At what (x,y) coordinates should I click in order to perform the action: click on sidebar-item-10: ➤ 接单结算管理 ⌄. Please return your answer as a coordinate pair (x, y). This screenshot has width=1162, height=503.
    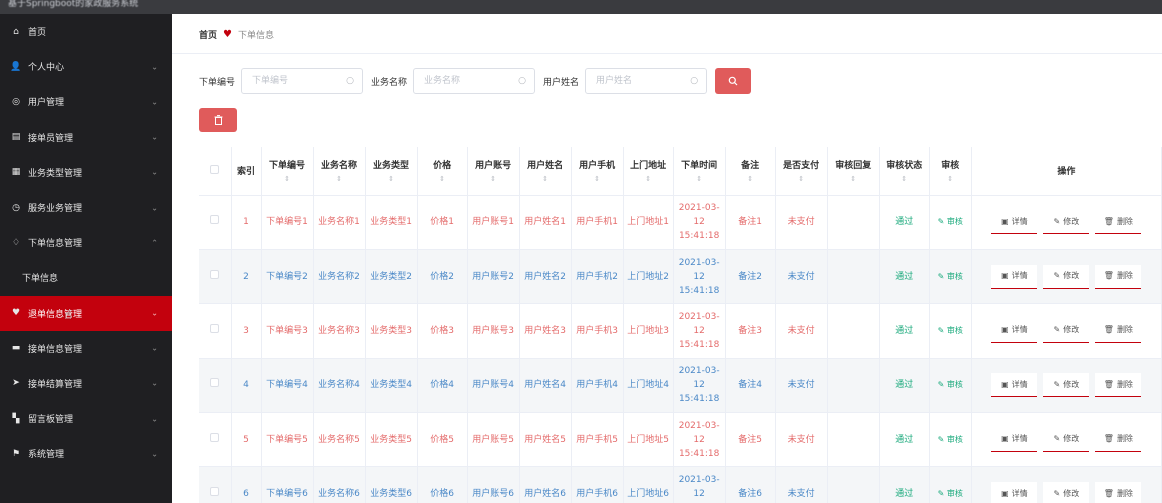
    Looking at the image, I should click on (86, 383).